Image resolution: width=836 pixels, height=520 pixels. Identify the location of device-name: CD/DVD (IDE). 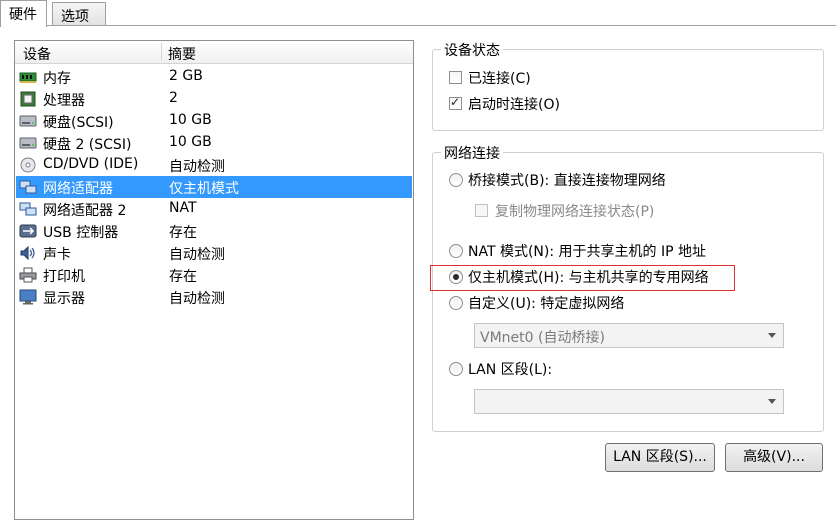
(91, 164).